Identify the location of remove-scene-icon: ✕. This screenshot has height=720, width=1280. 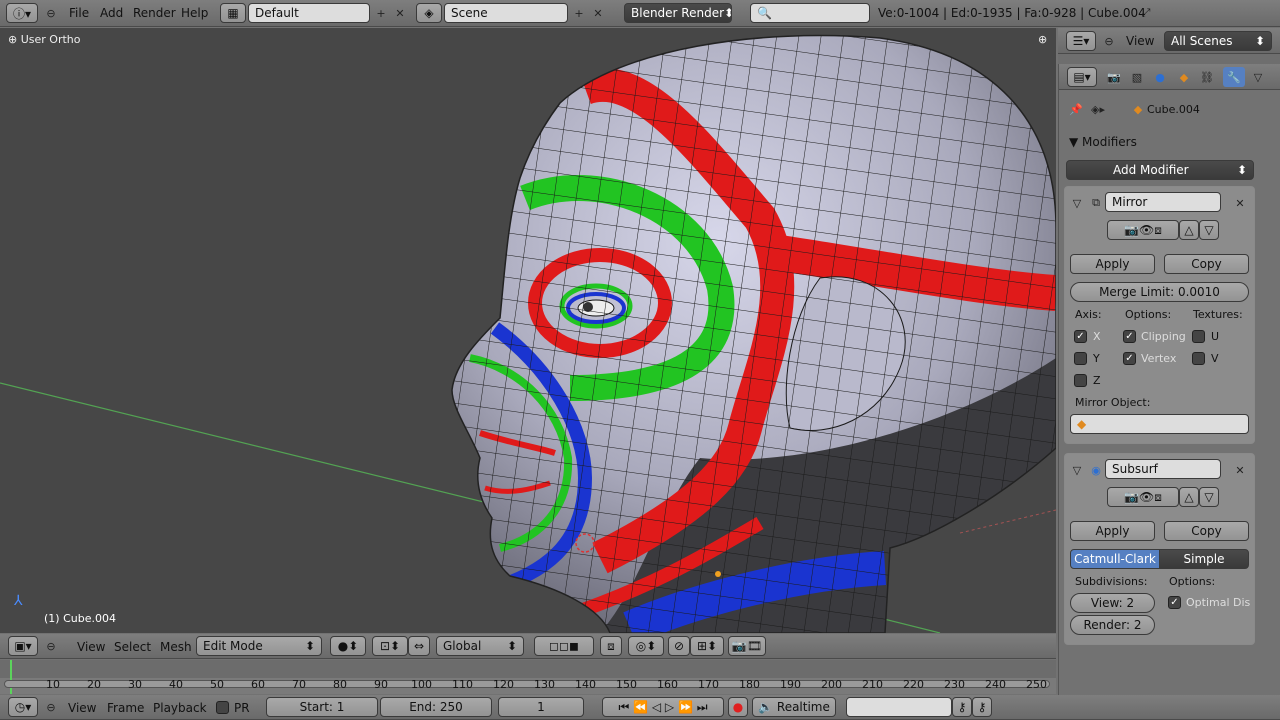
(598, 13).